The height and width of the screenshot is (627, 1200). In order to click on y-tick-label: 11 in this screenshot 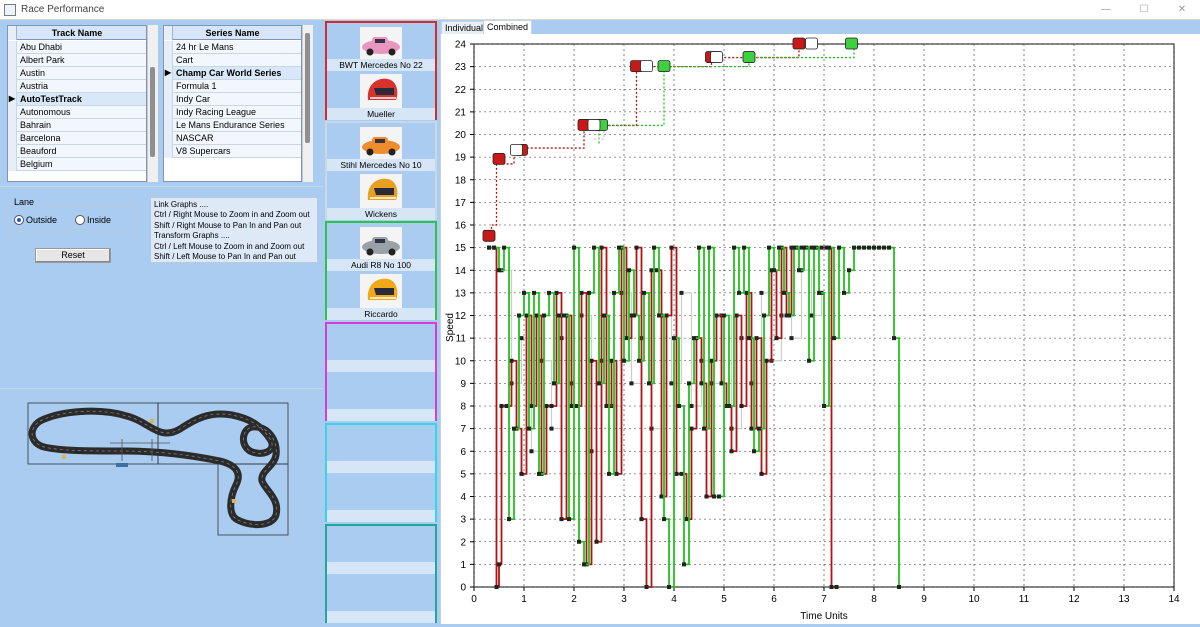, I will do `click(461, 339)`.